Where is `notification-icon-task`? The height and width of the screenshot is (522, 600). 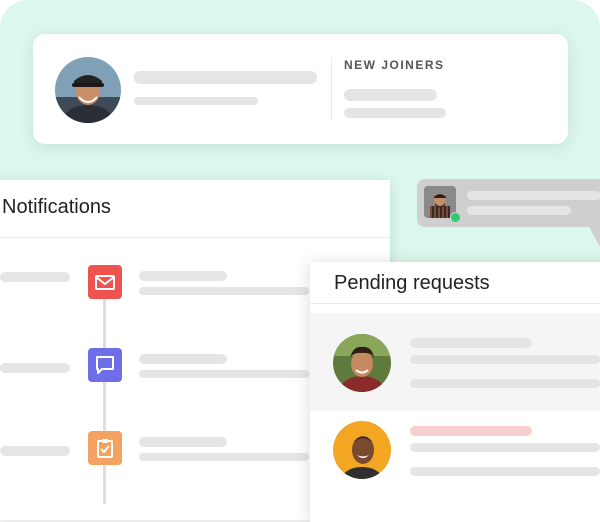 notification-icon-task is located at coordinates (105, 448).